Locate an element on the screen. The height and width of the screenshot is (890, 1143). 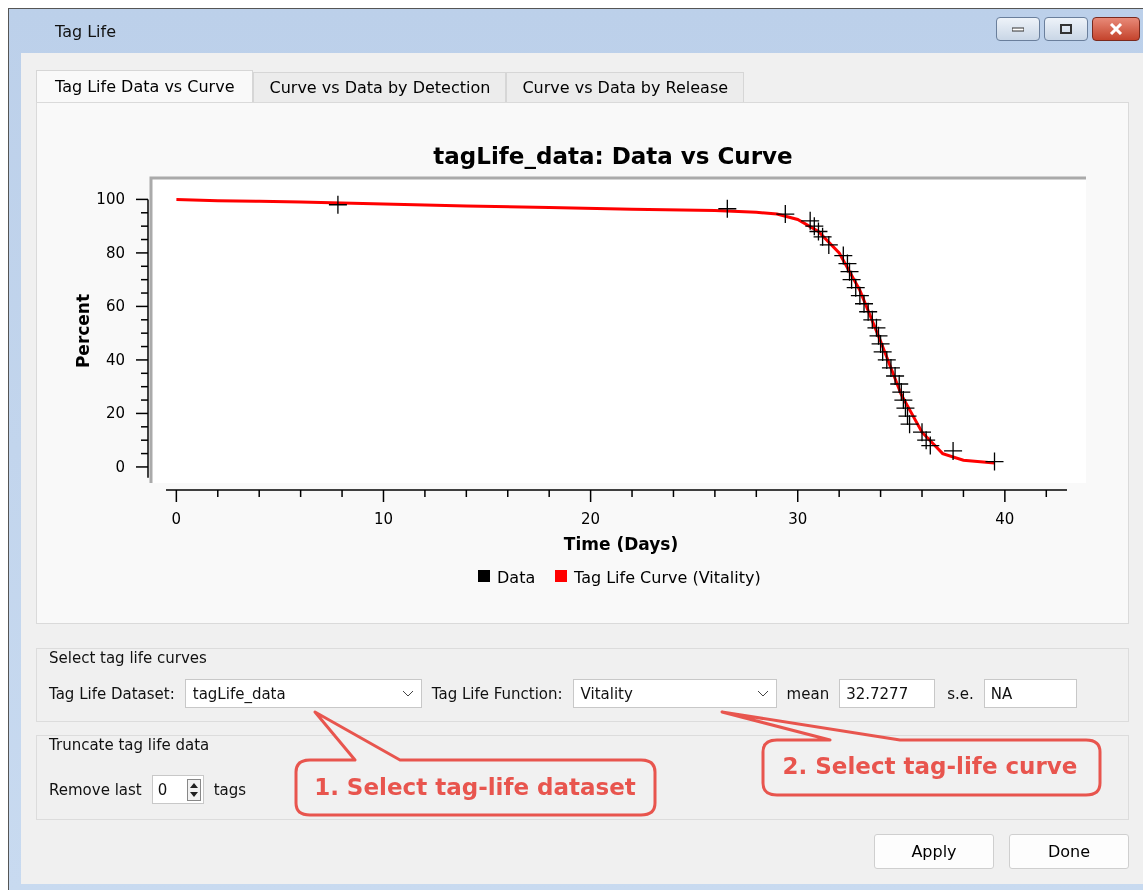
x-axis-title: Time (Days) is located at coordinates (621, 544).